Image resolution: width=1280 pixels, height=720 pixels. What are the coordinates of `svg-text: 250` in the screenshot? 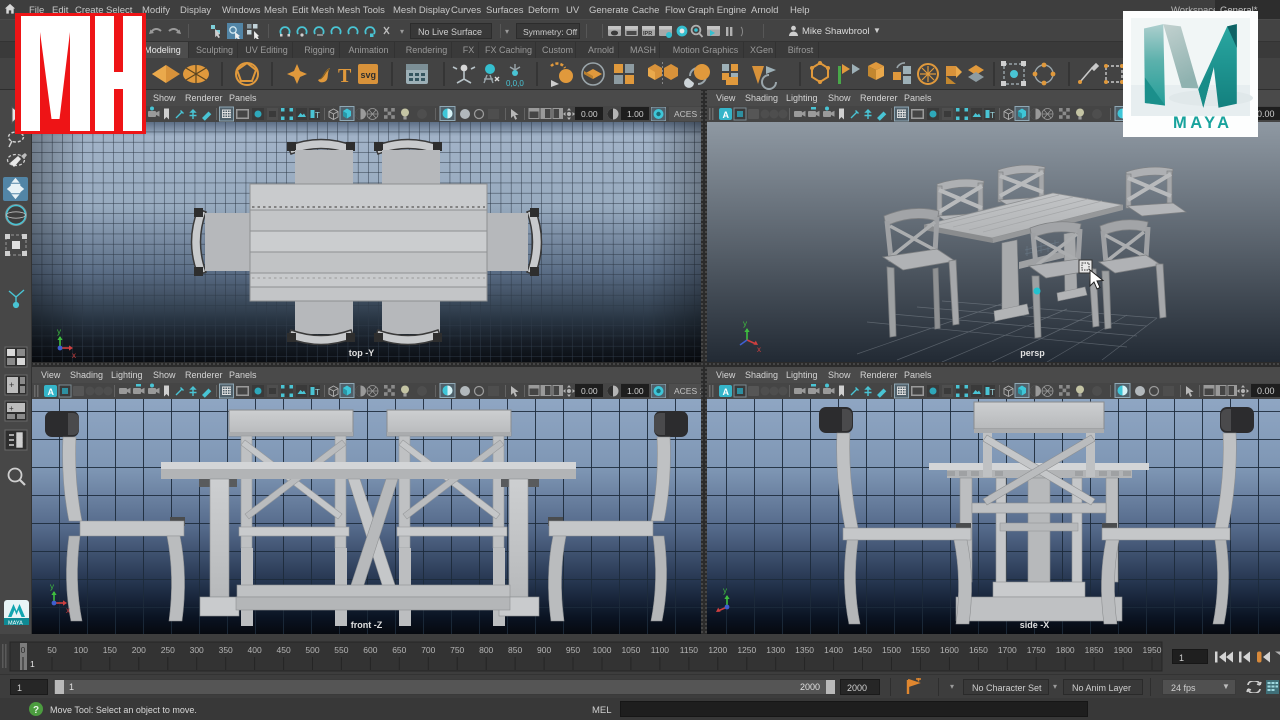 It's located at (168, 650).